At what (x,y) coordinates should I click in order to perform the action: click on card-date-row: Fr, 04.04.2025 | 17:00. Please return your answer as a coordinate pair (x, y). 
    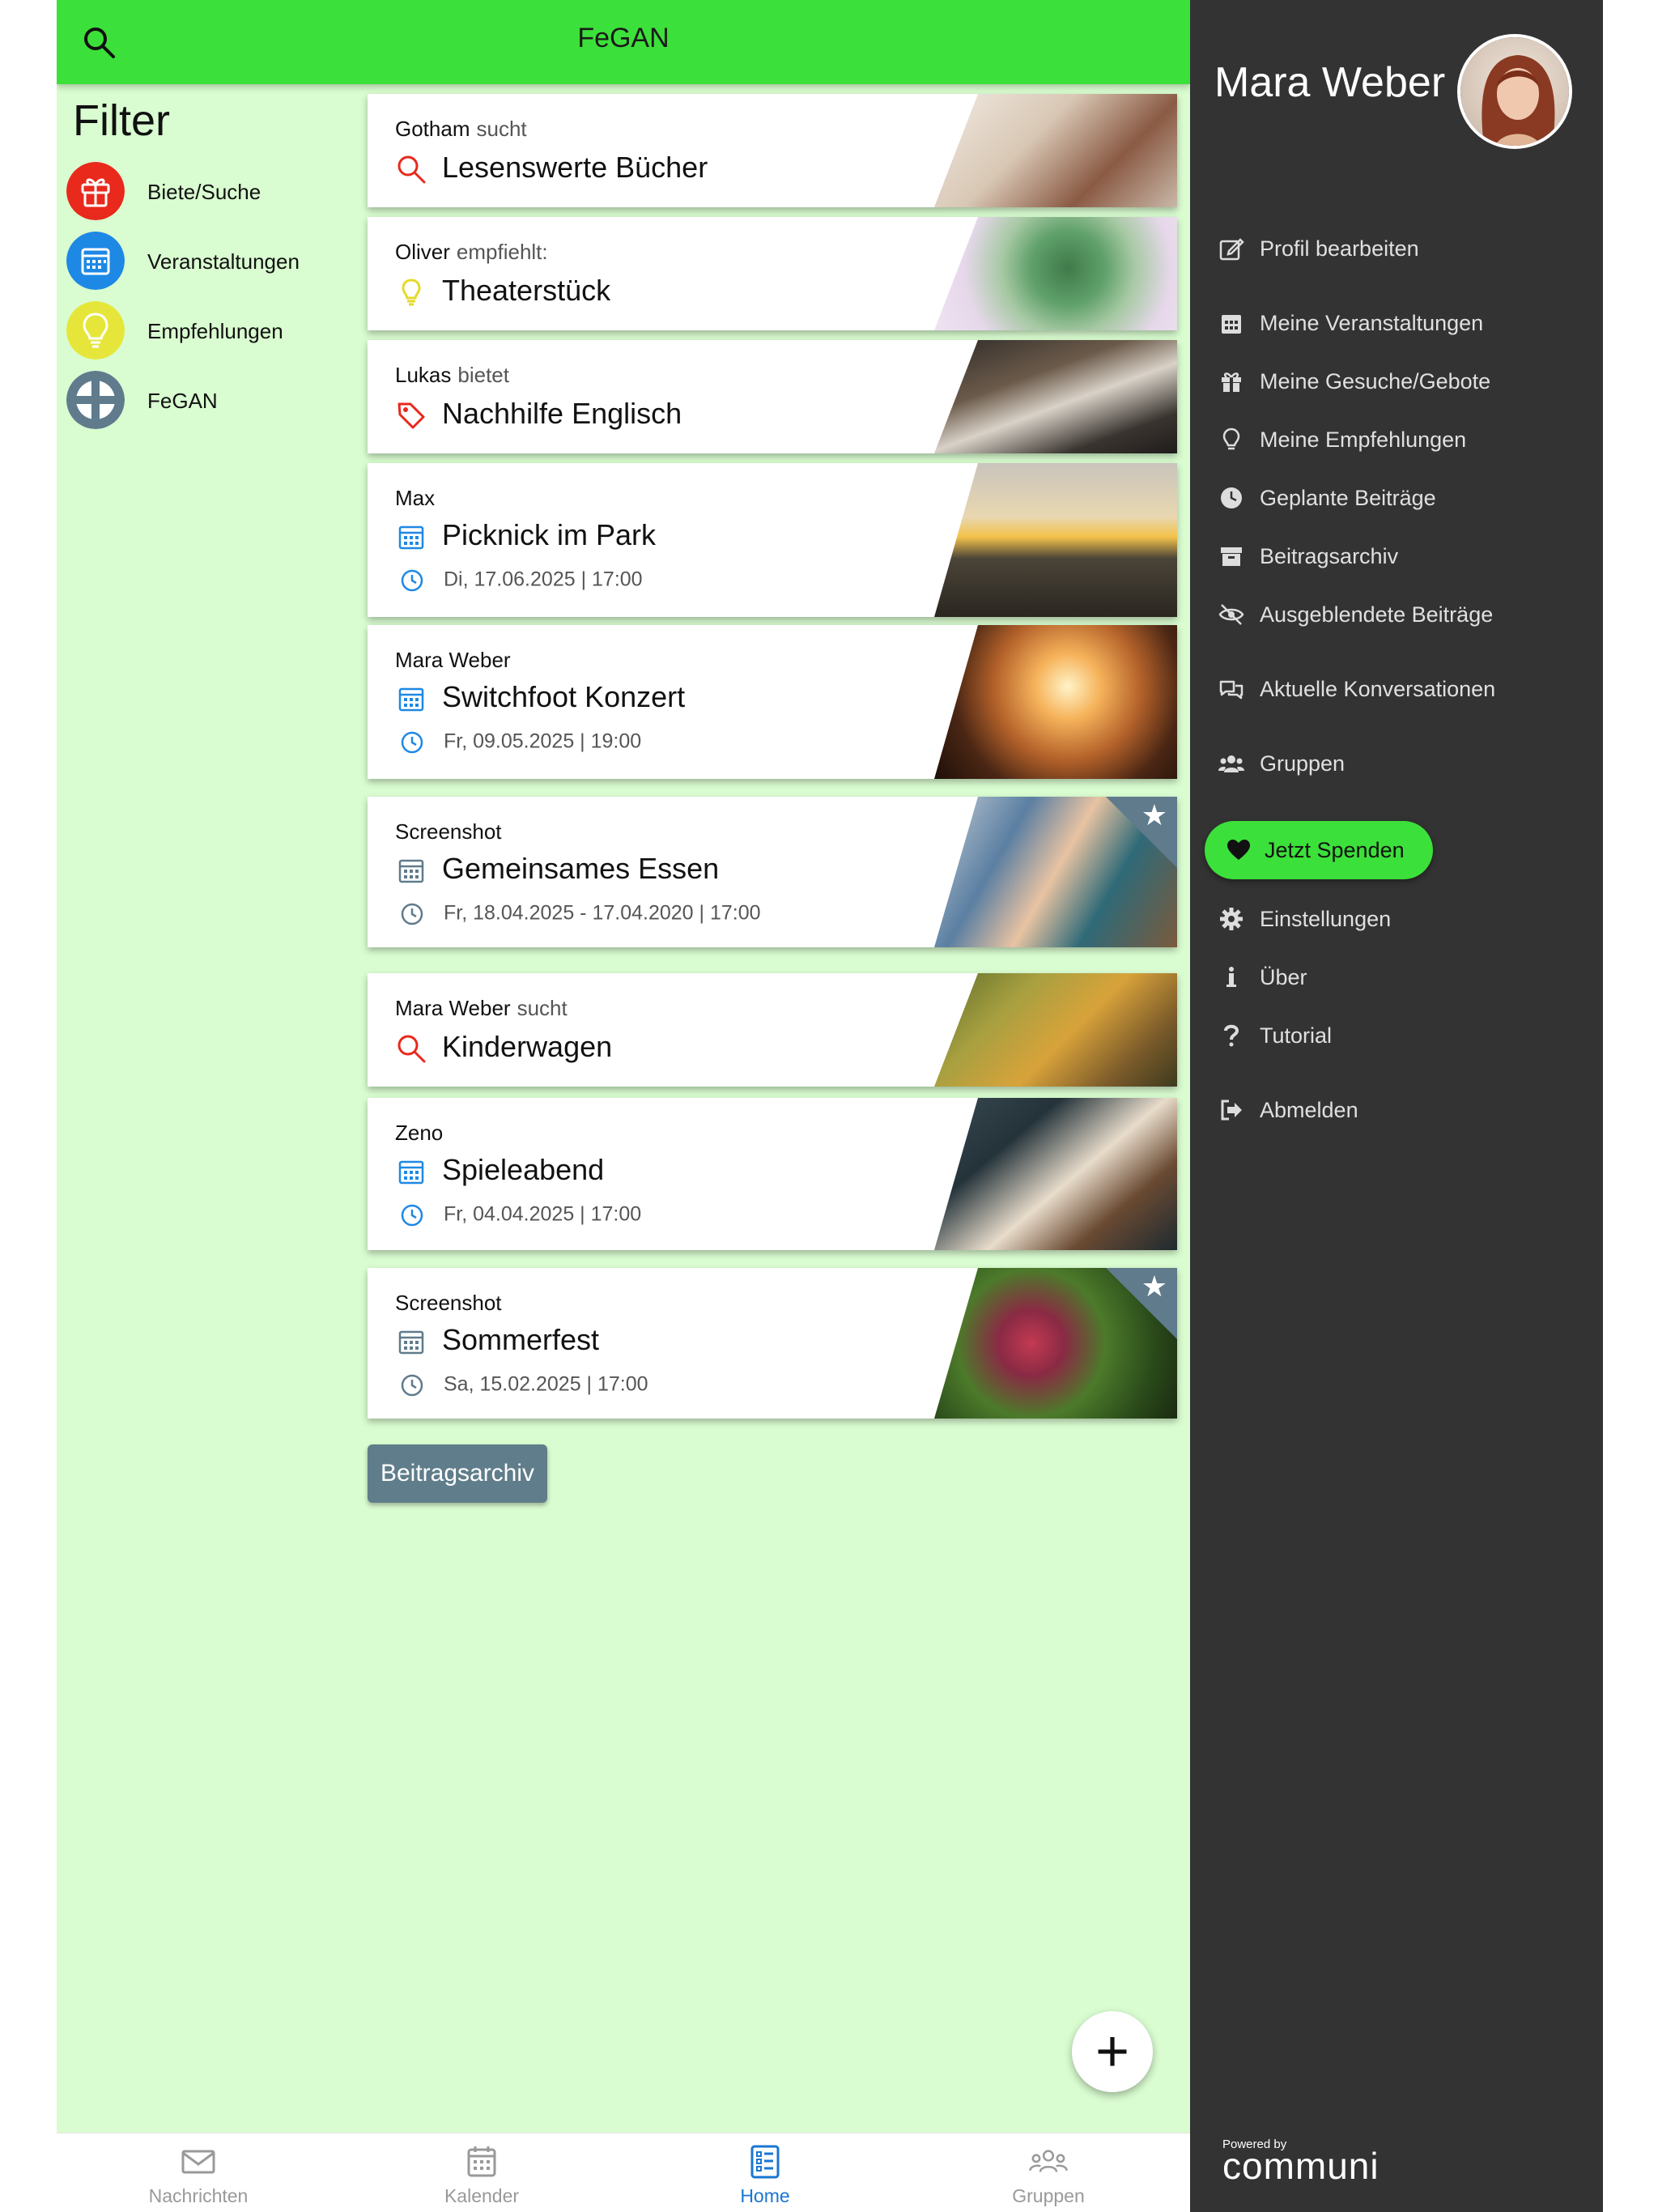
    Looking at the image, I should click on (518, 1215).